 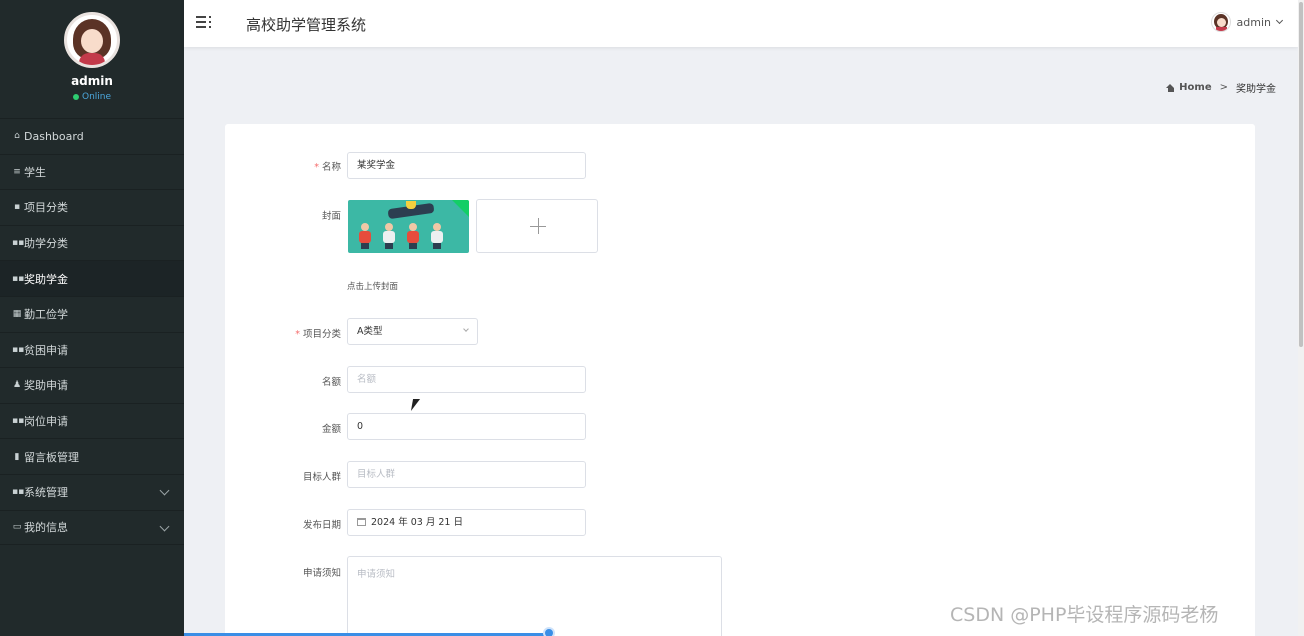 What do you see at coordinates (331, 429) in the screenshot?
I see `amount-label: 金额` at bounding box center [331, 429].